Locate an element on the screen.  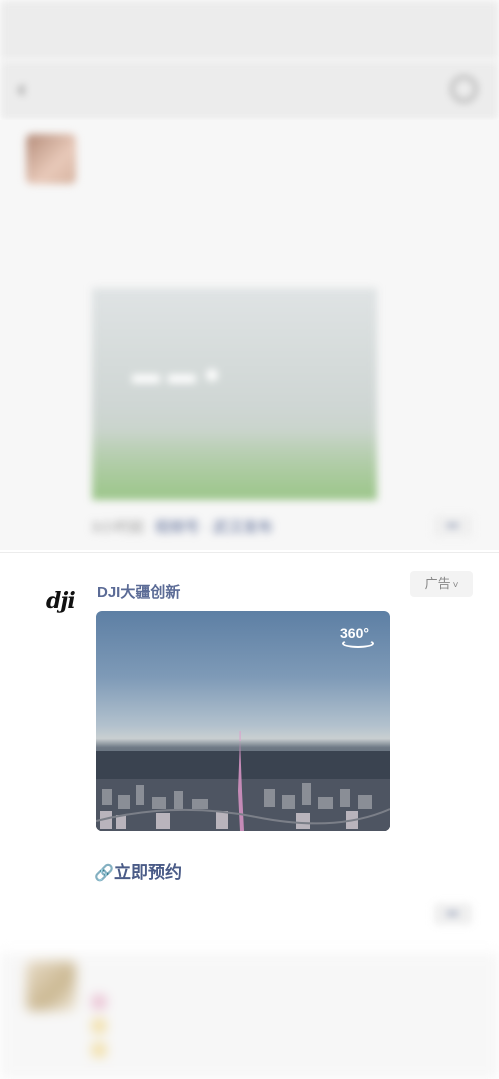
360-view-icon: 360° is located at coordinates (357, 636).